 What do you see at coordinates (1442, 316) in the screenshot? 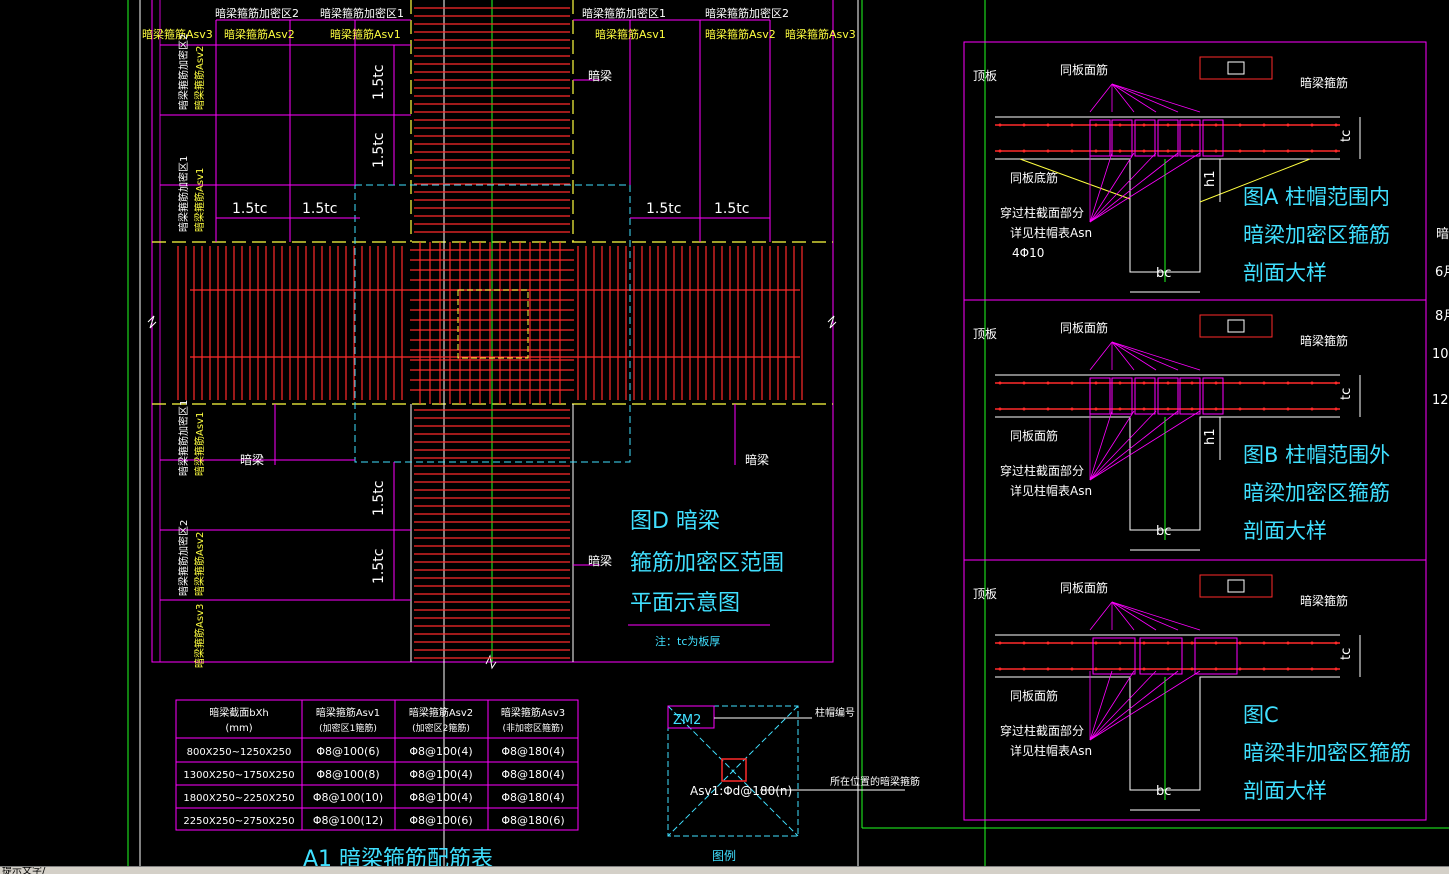
I see `edge-text: 8月` at bounding box center [1442, 316].